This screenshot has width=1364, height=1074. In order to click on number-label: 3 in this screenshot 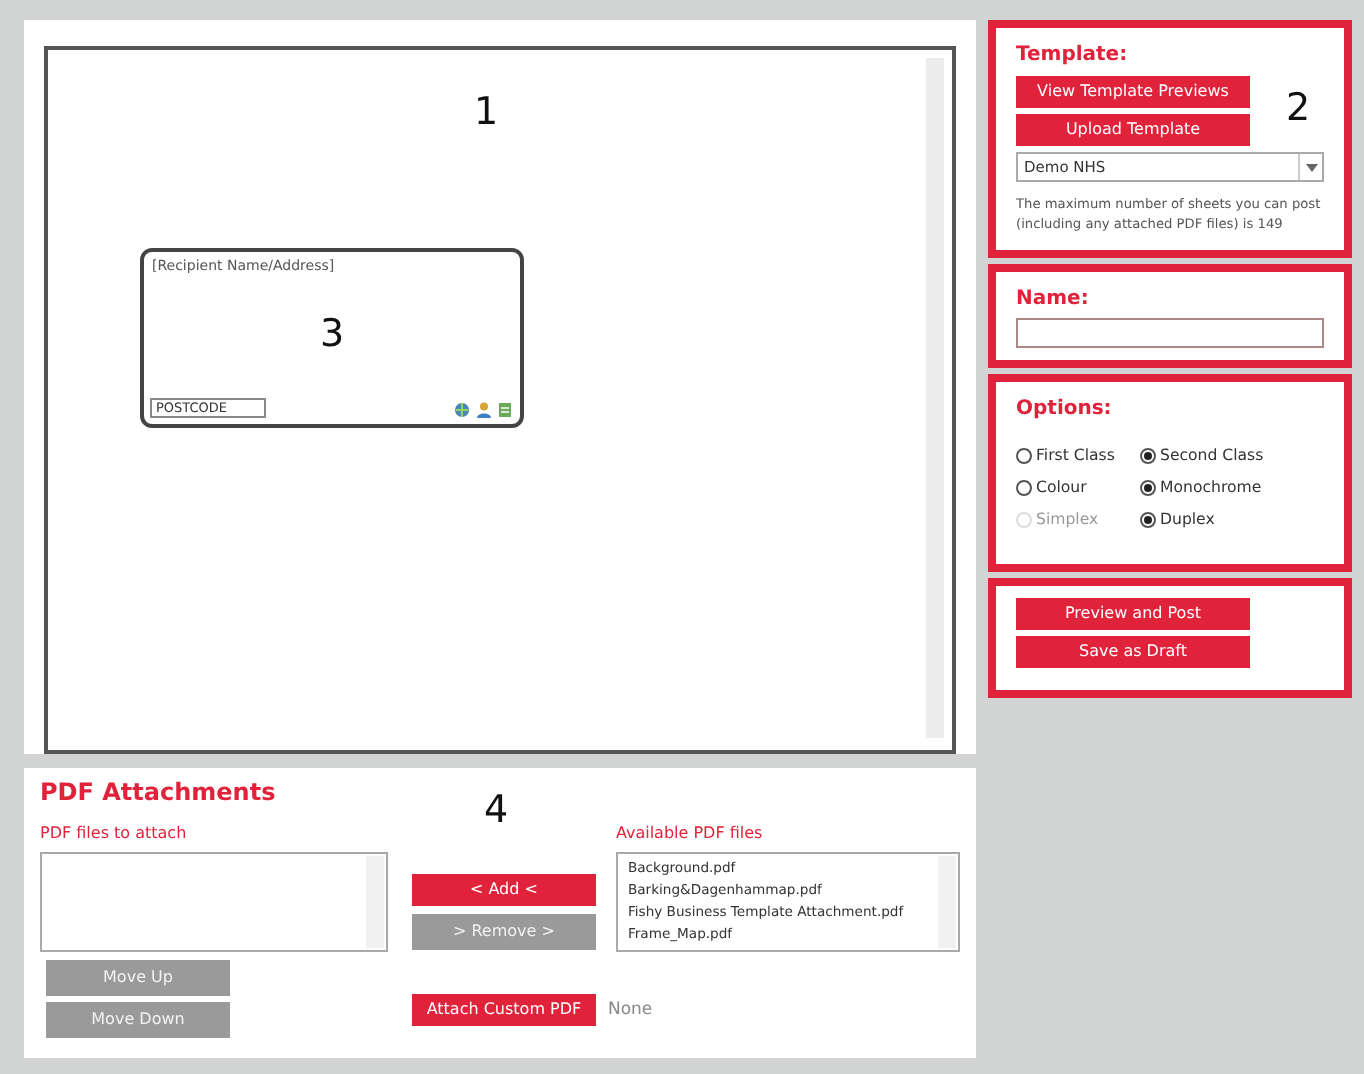, I will do `click(332, 335)`.